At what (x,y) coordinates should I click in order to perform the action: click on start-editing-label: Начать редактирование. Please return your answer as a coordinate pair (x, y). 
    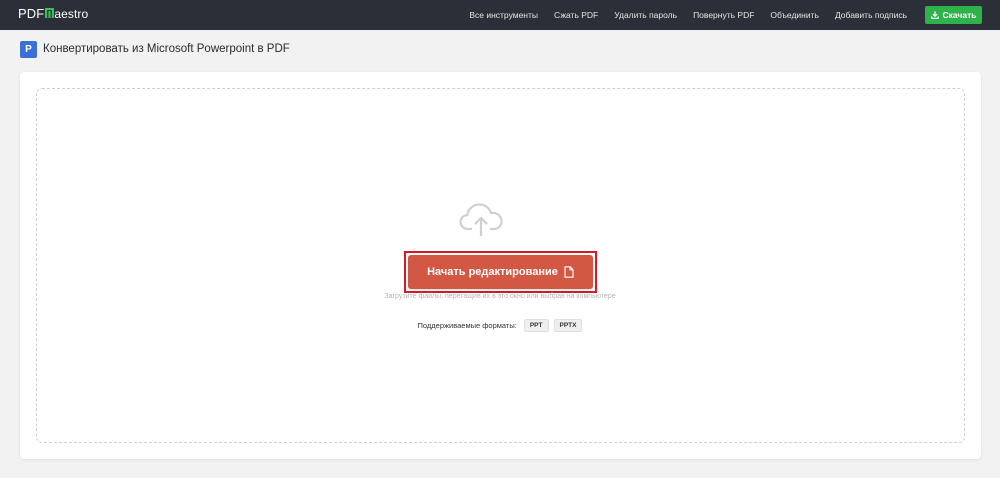
    Looking at the image, I should click on (492, 272).